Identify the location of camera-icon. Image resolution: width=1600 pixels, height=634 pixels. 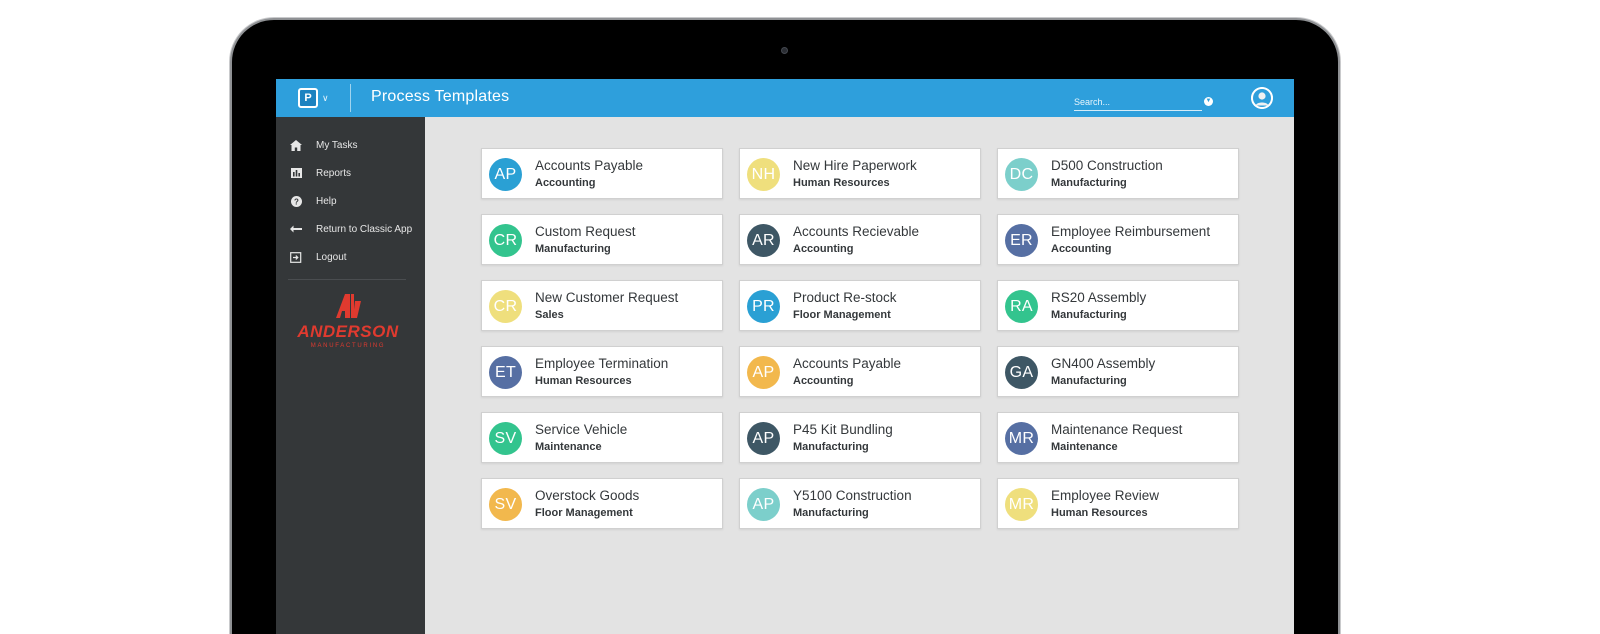
(784, 50).